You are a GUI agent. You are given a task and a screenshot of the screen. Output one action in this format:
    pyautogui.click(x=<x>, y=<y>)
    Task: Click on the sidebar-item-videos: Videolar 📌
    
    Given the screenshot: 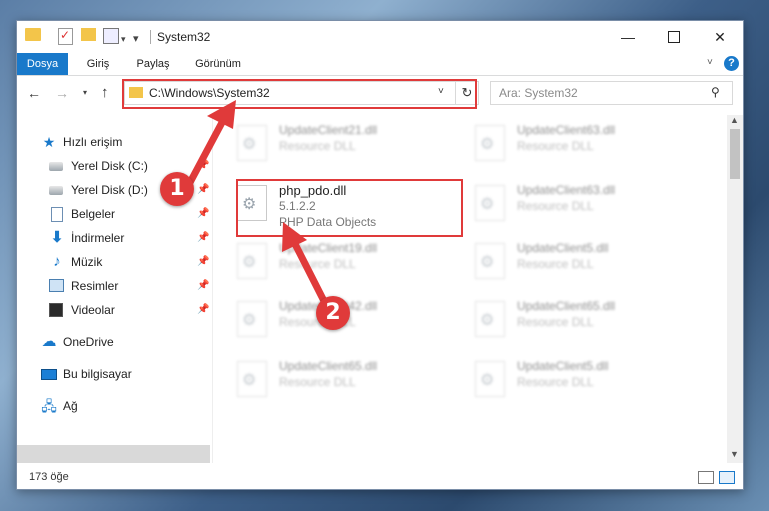 What is the action you would take?
    pyautogui.click(x=130, y=310)
    